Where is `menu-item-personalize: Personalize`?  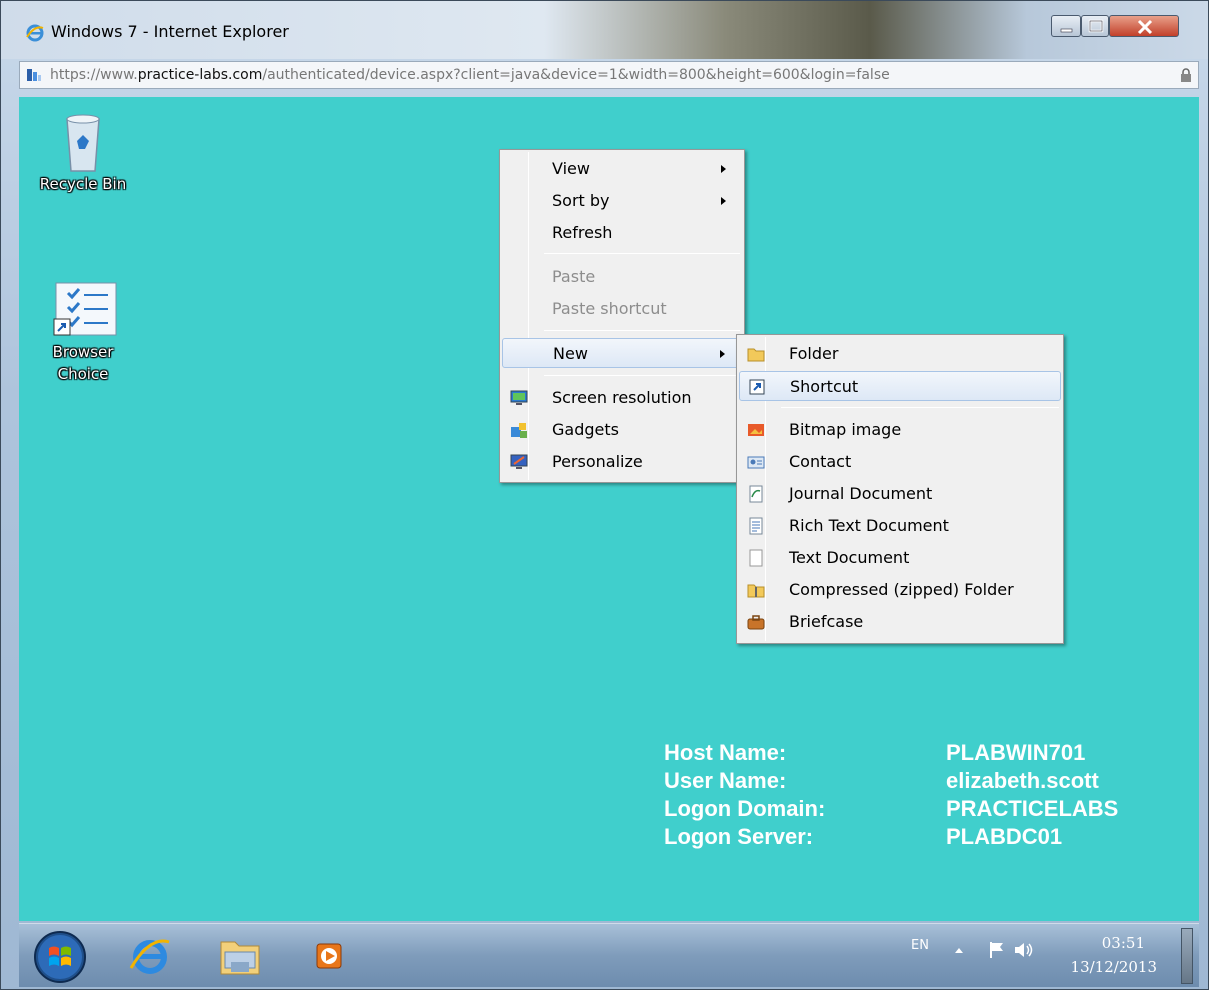 menu-item-personalize: Personalize is located at coordinates (622, 462).